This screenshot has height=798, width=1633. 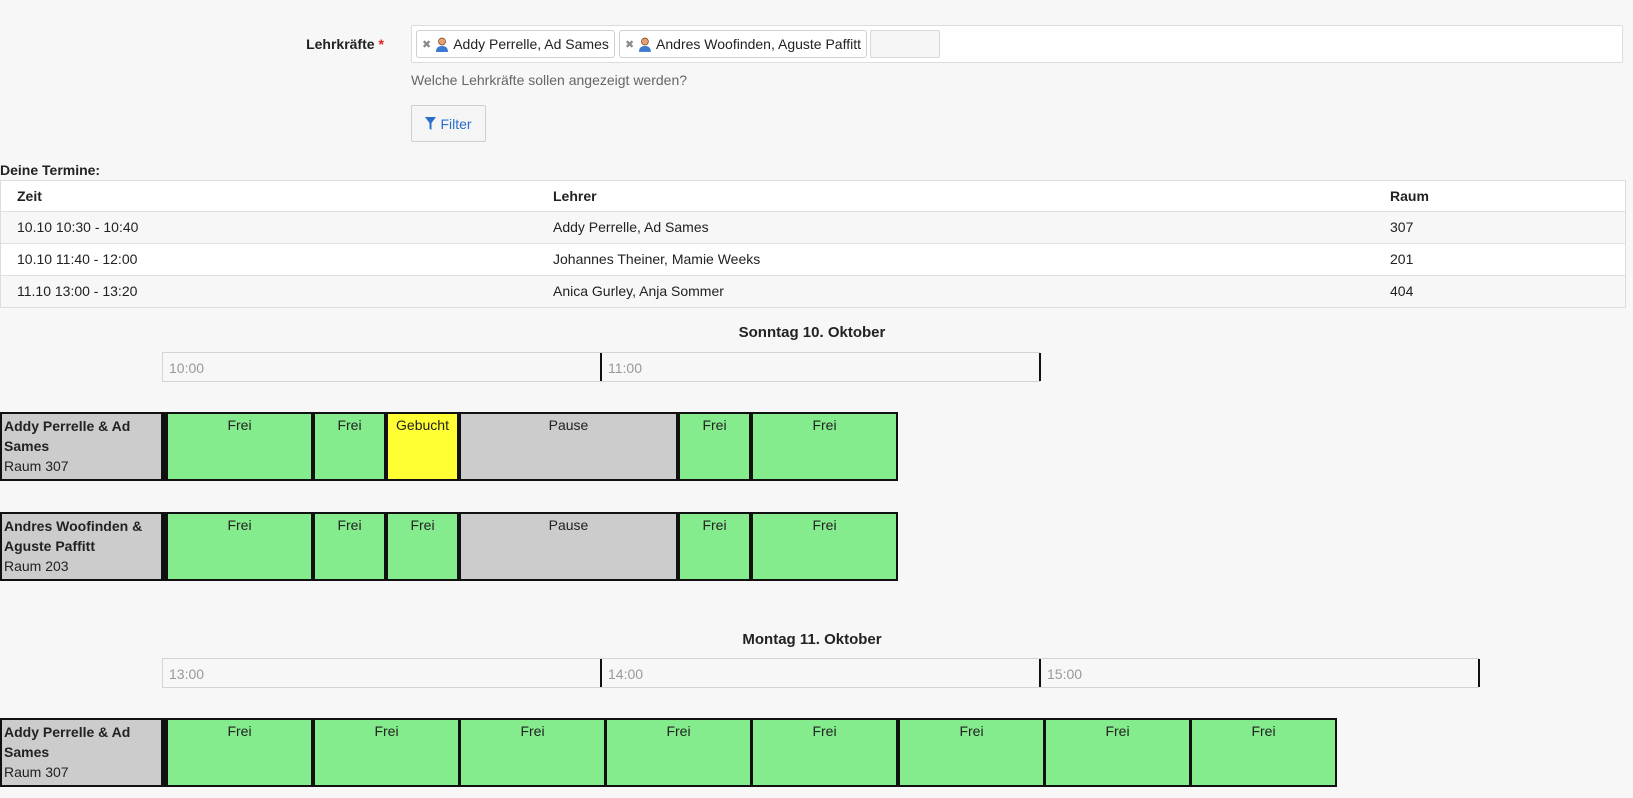 I want to click on time-axis: 13:00 14:00 15:00, so click(x=821, y=673).